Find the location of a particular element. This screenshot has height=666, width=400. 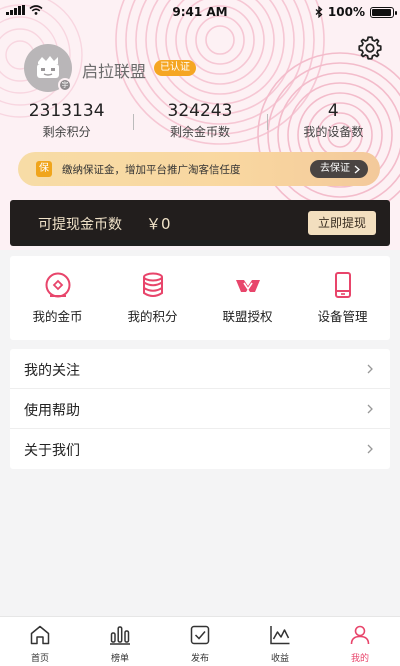

user-icon is located at coordinates (360, 635).